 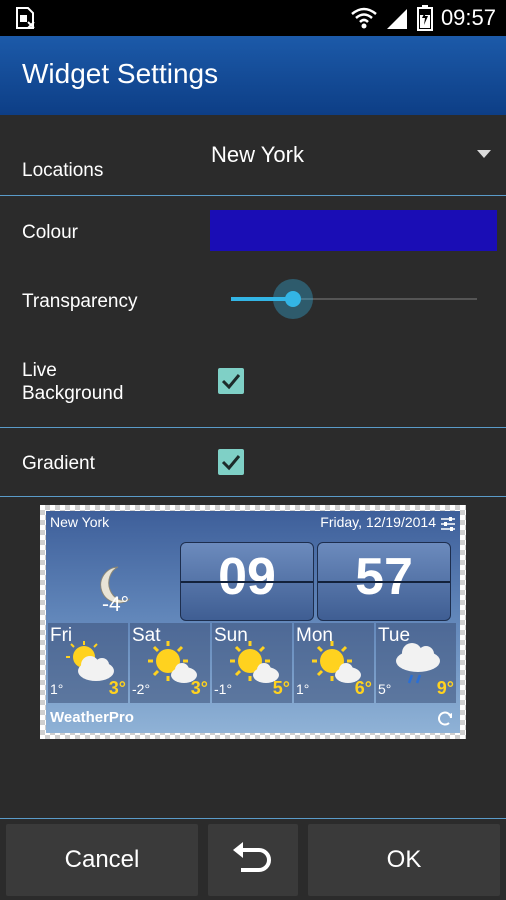 I want to click on forecast-high: 6°, so click(x=363, y=688).